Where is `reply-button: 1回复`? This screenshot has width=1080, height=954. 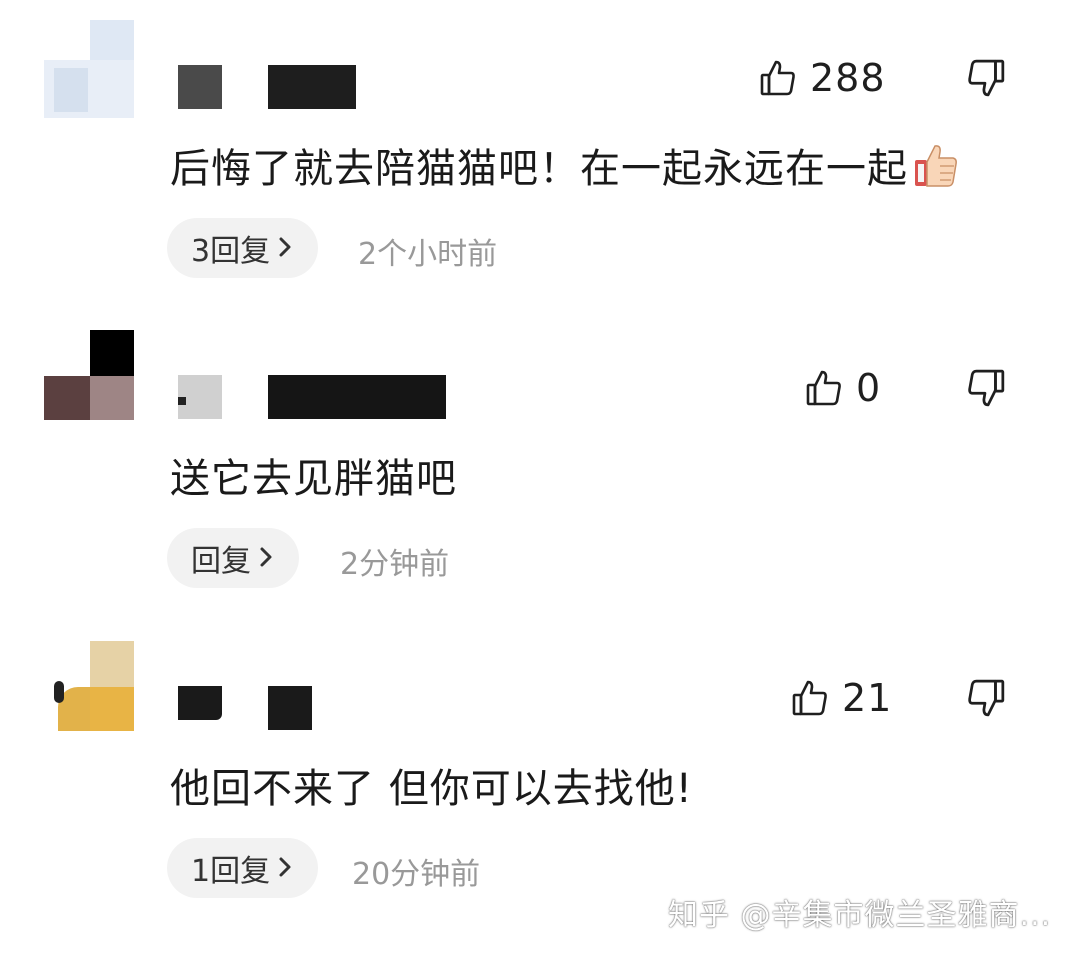 reply-button: 1回复 is located at coordinates (243, 868).